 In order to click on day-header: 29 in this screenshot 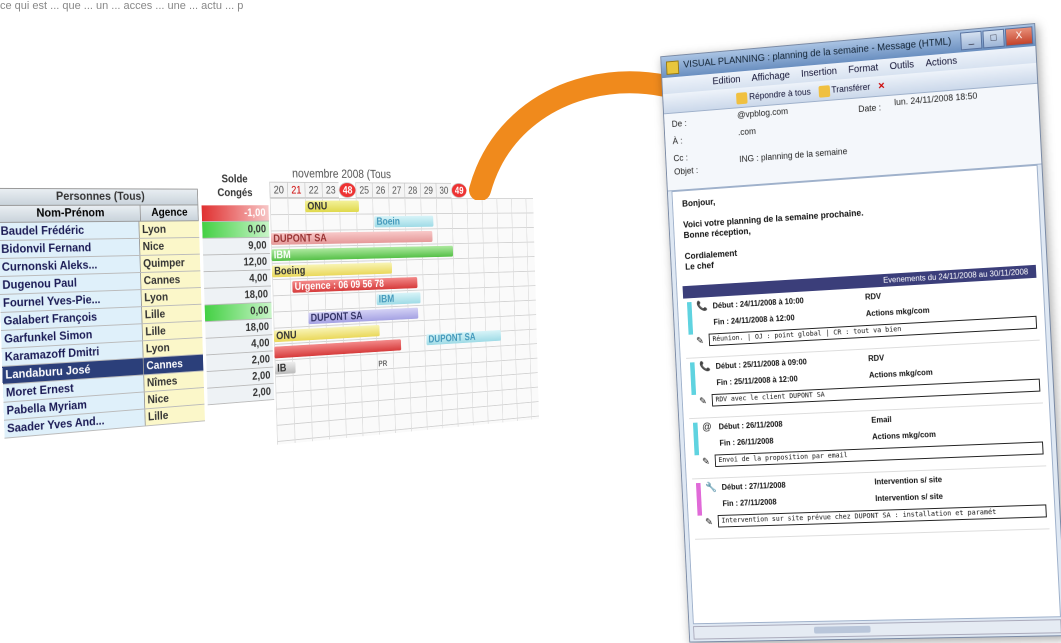, I will do `click(428, 190)`.